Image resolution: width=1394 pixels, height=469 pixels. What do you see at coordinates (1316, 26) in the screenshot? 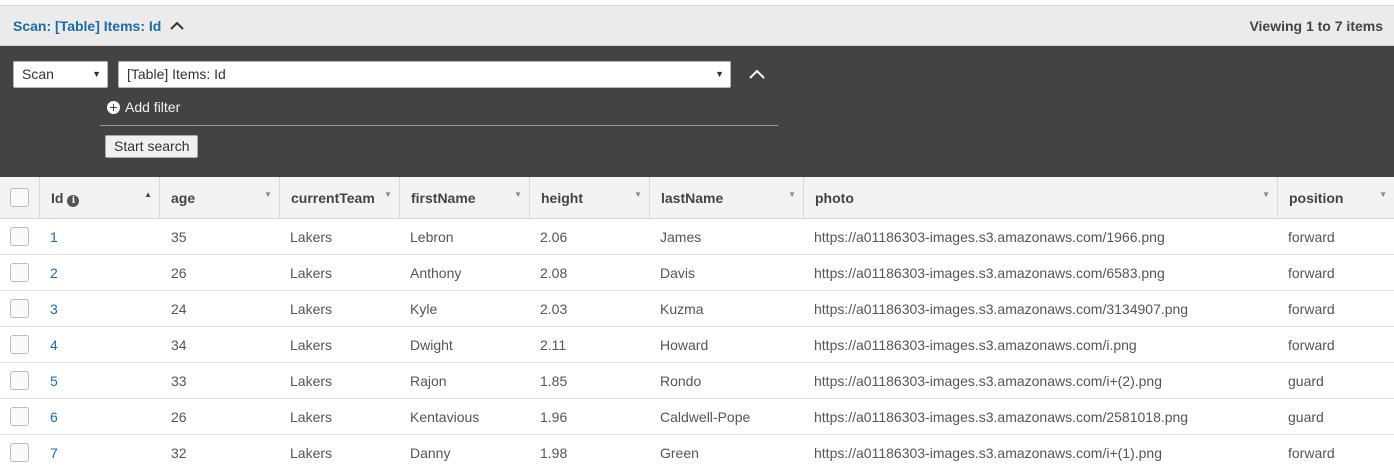
I see `viewing-count: Viewing 1 to 7 items` at bounding box center [1316, 26].